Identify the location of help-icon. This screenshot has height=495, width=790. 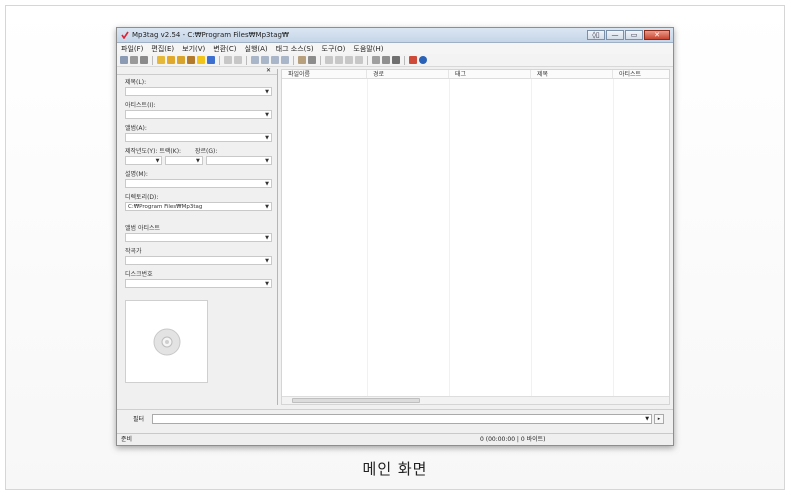
(423, 60).